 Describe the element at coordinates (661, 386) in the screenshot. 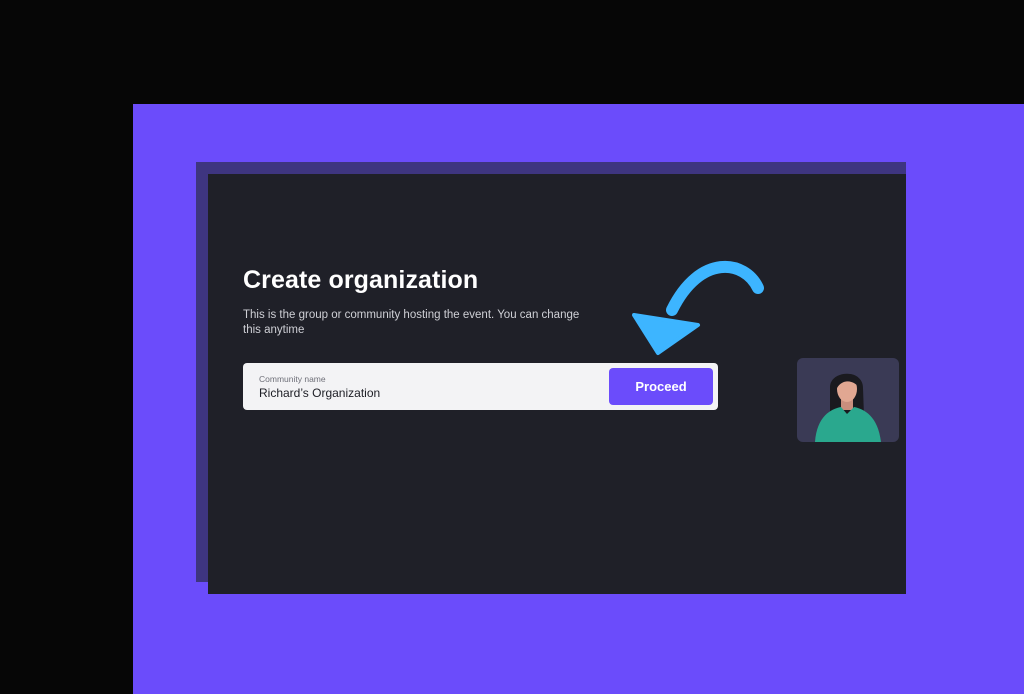

I see `proceed-button: Proceed` at that location.